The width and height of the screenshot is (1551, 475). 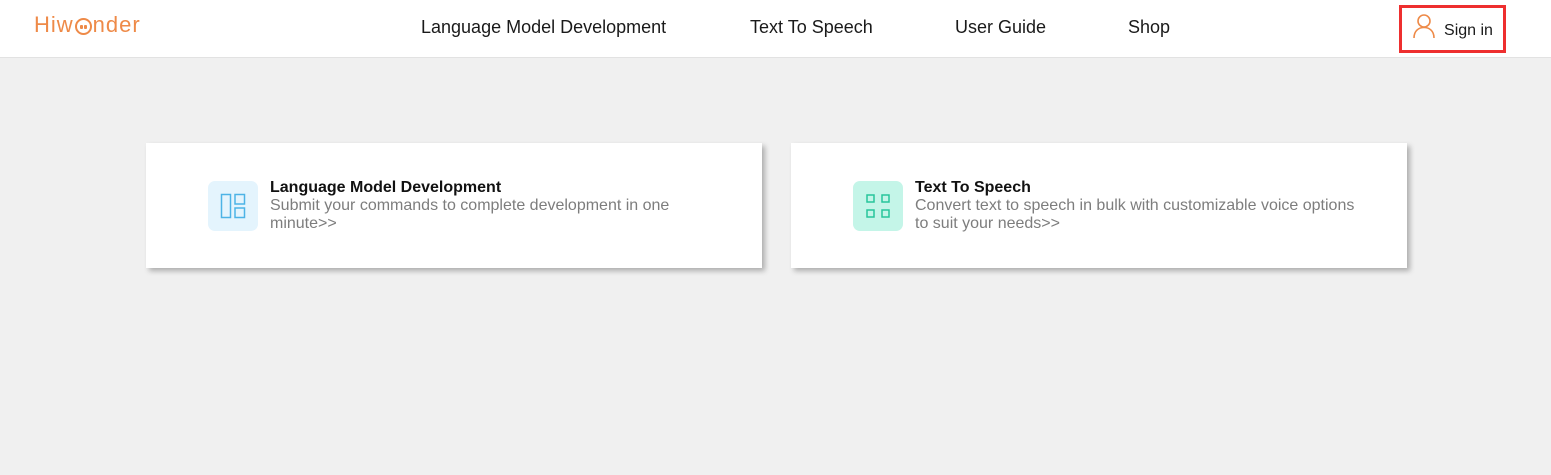 I want to click on grid-icon, so click(x=878, y=206).